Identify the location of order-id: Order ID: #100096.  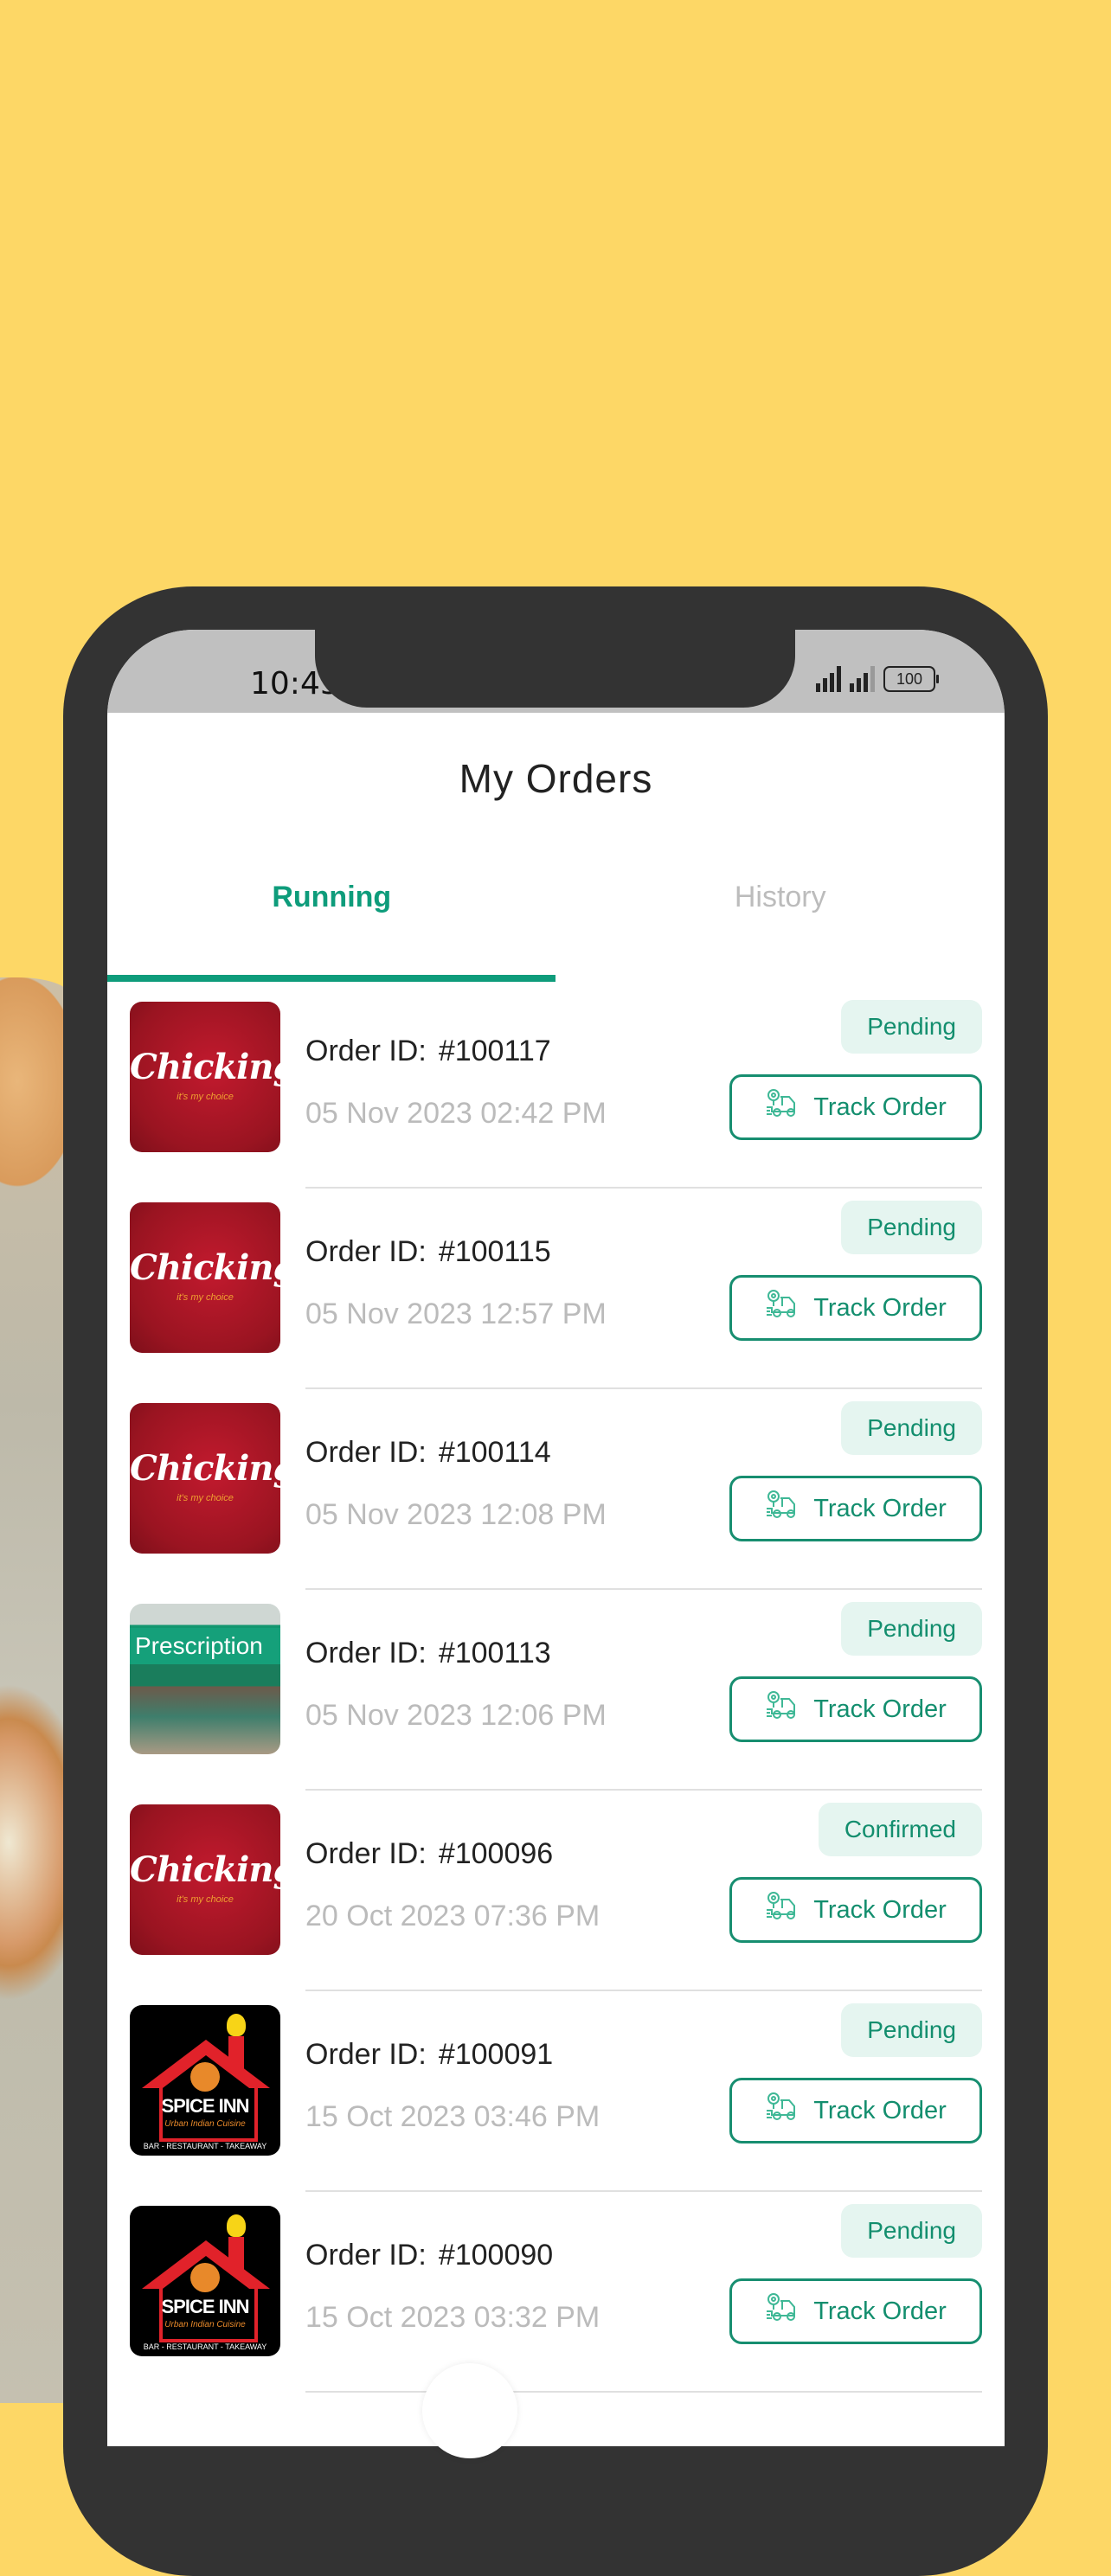
(429, 1854).